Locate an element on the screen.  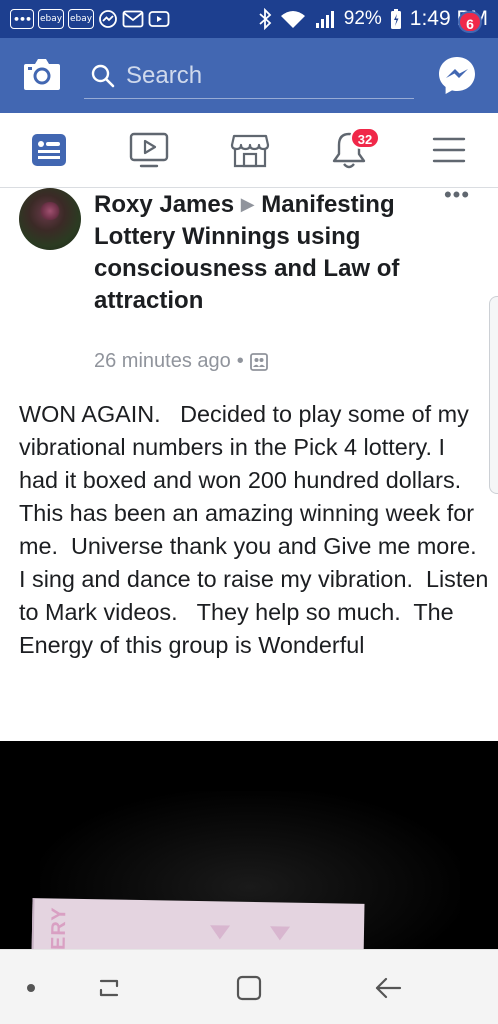
search-input is located at coordinates (256, 75).